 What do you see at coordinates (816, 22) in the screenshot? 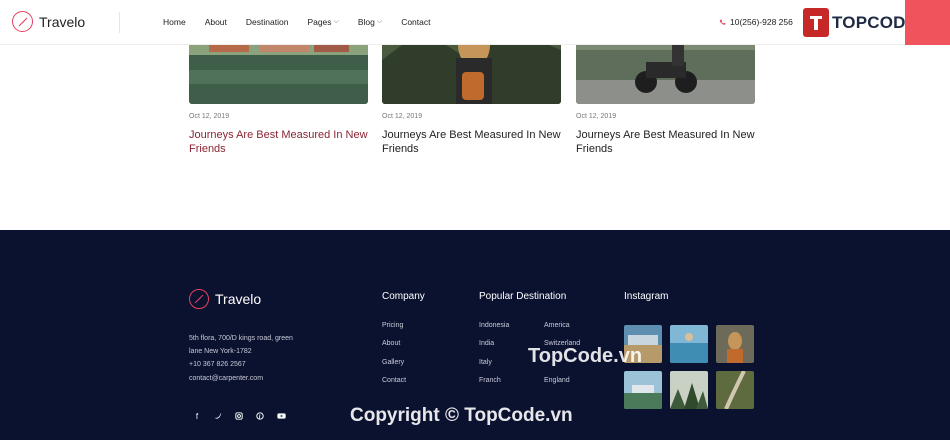
I see `brand-logo-icon` at bounding box center [816, 22].